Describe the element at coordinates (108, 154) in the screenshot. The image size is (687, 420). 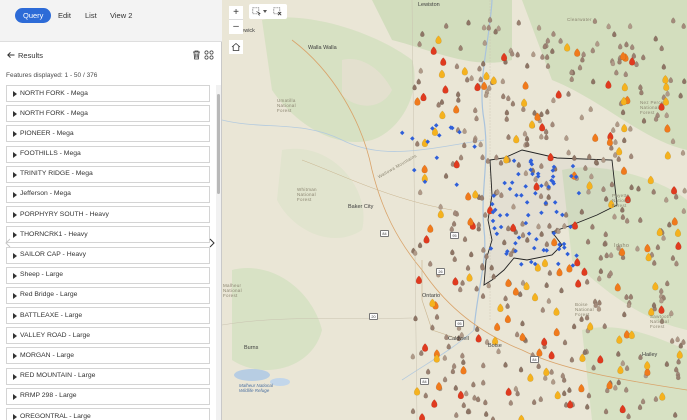
I see `result-item: FOOTHILLS - Mega` at that location.